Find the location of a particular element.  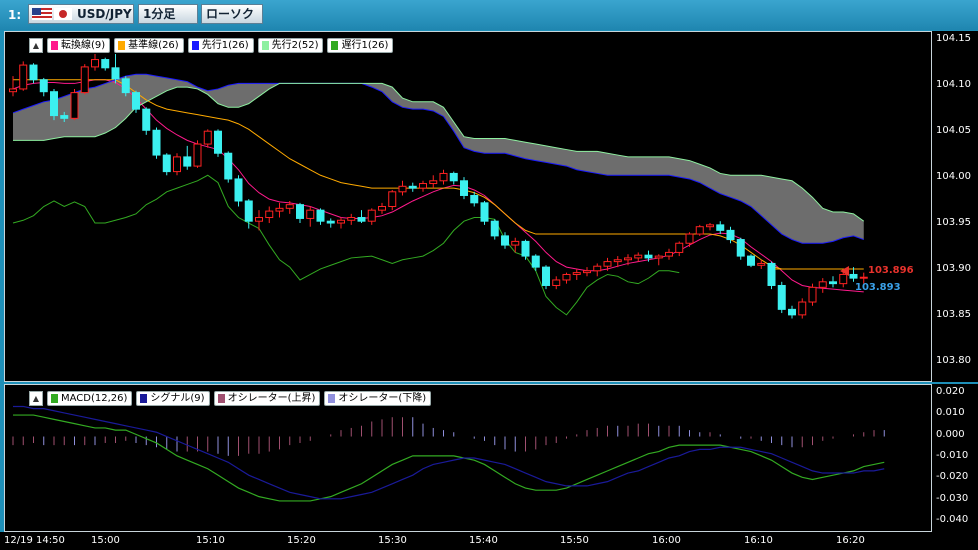

price-legend-item-4: 遅行1(26) is located at coordinates (360, 45).